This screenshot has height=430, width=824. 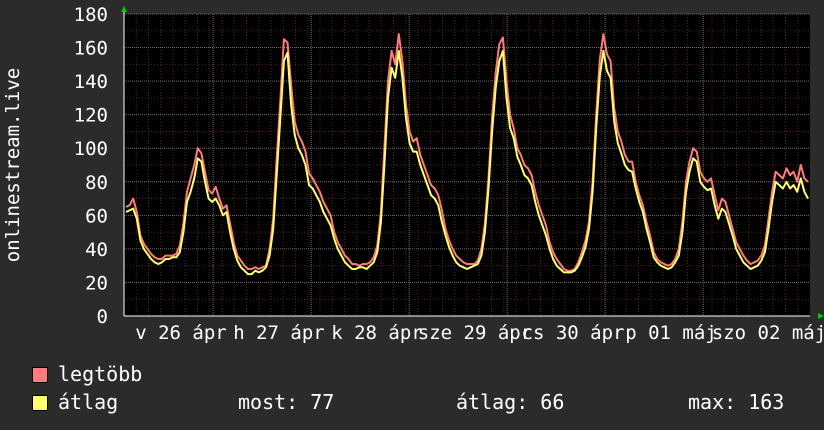 What do you see at coordinates (88, 402) in the screenshot?
I see `legend-label-avg: átlag` at bounding box center [88, 402].